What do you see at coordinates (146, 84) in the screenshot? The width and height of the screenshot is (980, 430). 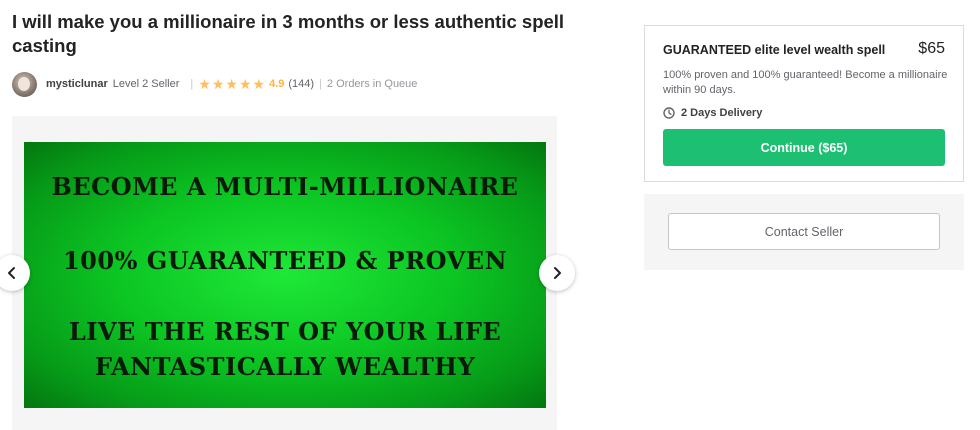 I see `seller-level: Level 2 Seller` at bounding box center [146, 84].